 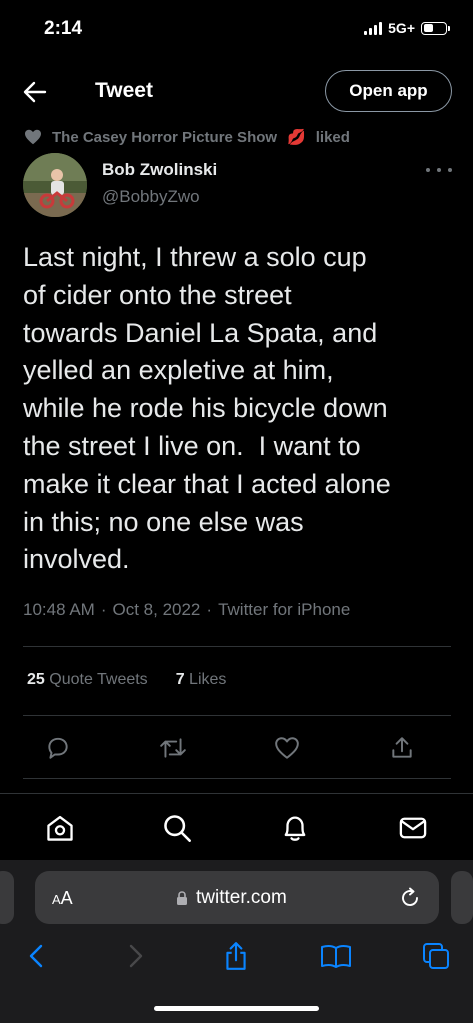 I want to click on avatar, so click(x=55, y=185).